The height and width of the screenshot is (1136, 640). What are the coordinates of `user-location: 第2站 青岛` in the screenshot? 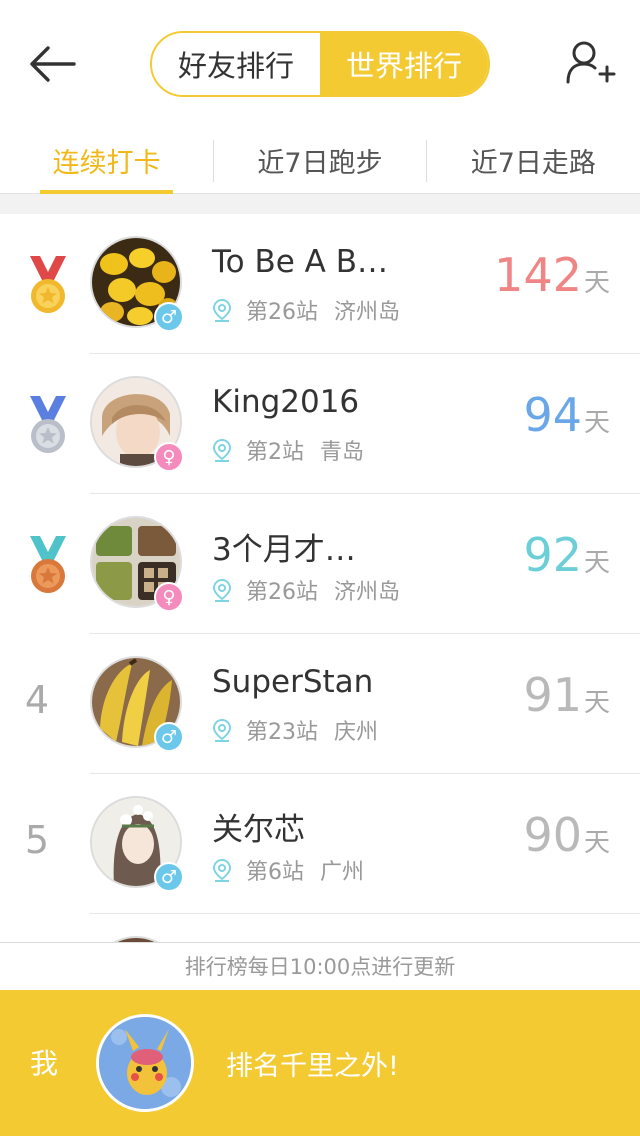 It's located at (288, 450).